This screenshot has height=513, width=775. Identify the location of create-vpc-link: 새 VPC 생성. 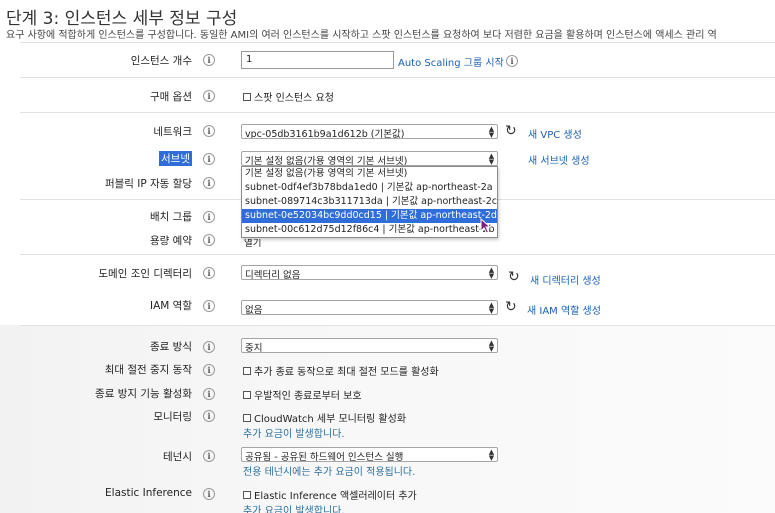
(555, 133).